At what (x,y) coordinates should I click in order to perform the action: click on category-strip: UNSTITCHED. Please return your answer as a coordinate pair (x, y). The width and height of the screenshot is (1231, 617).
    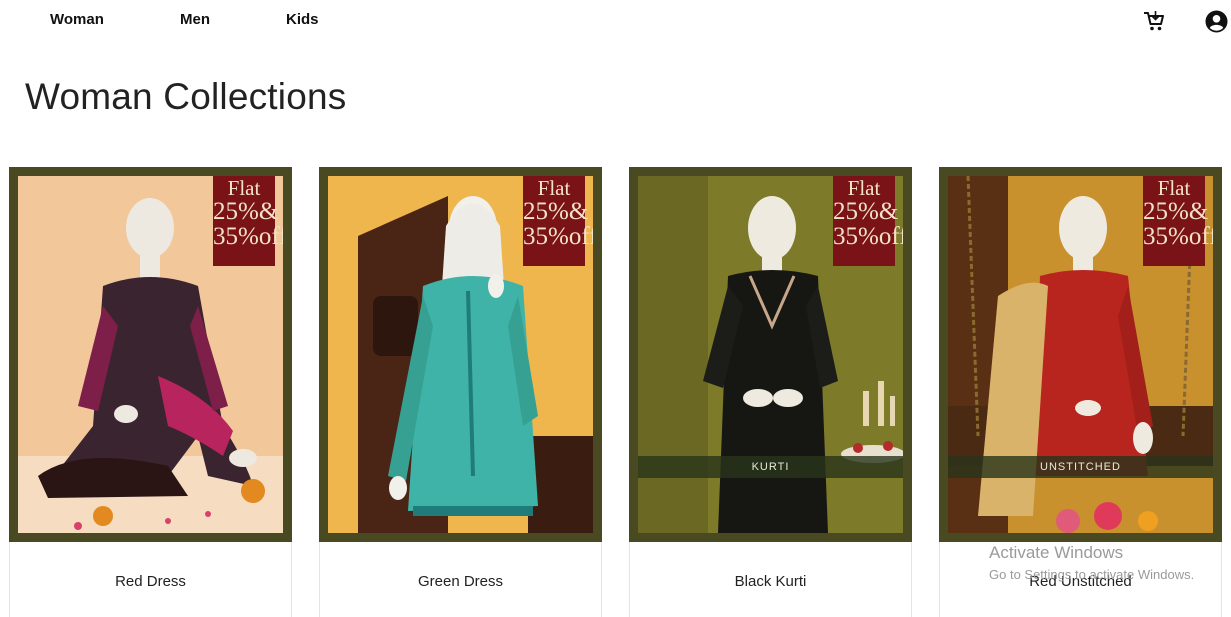
    Looking at the image, I should click on (1080, 467).